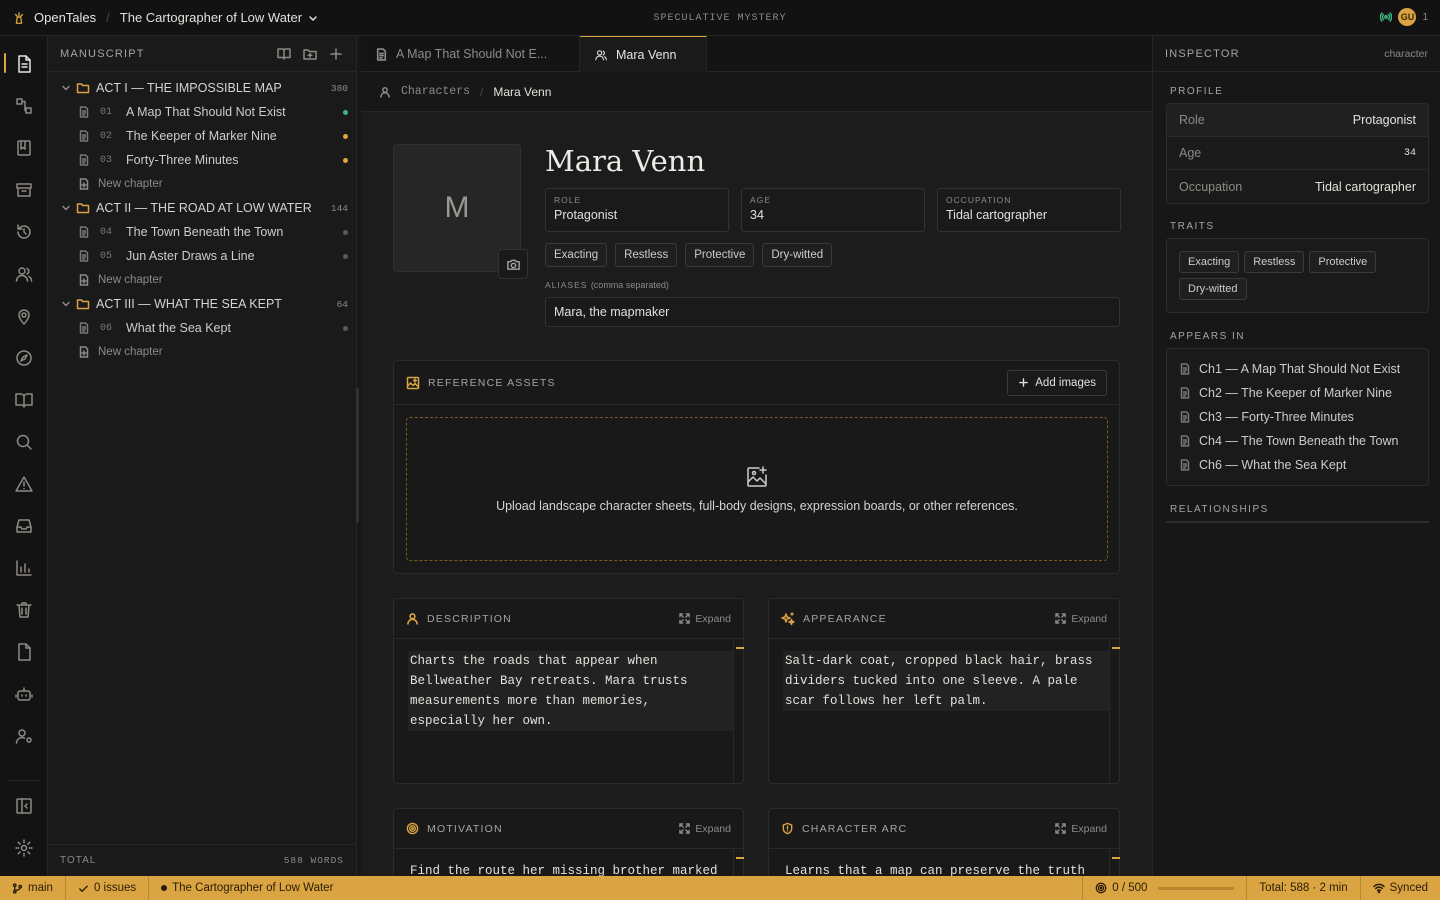 This screenshot has height=900, width=1440. I want to click on open-book-icon, so click(24, 400).